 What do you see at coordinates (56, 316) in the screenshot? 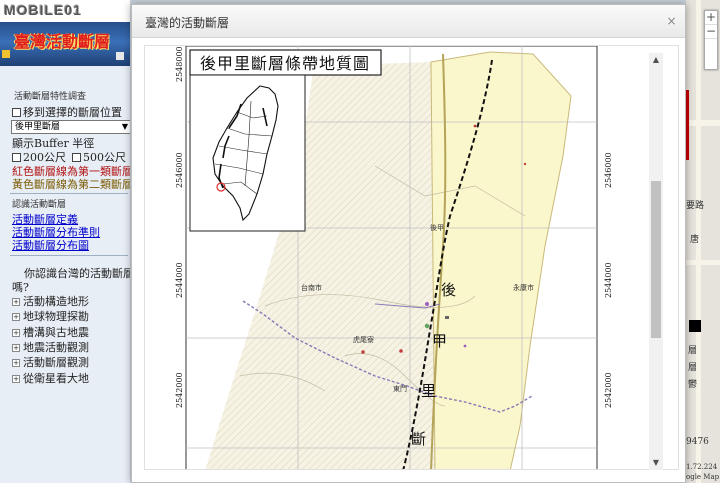
I see `tree-item-label: 地球物理探勘` at bounding box center [56, 316].